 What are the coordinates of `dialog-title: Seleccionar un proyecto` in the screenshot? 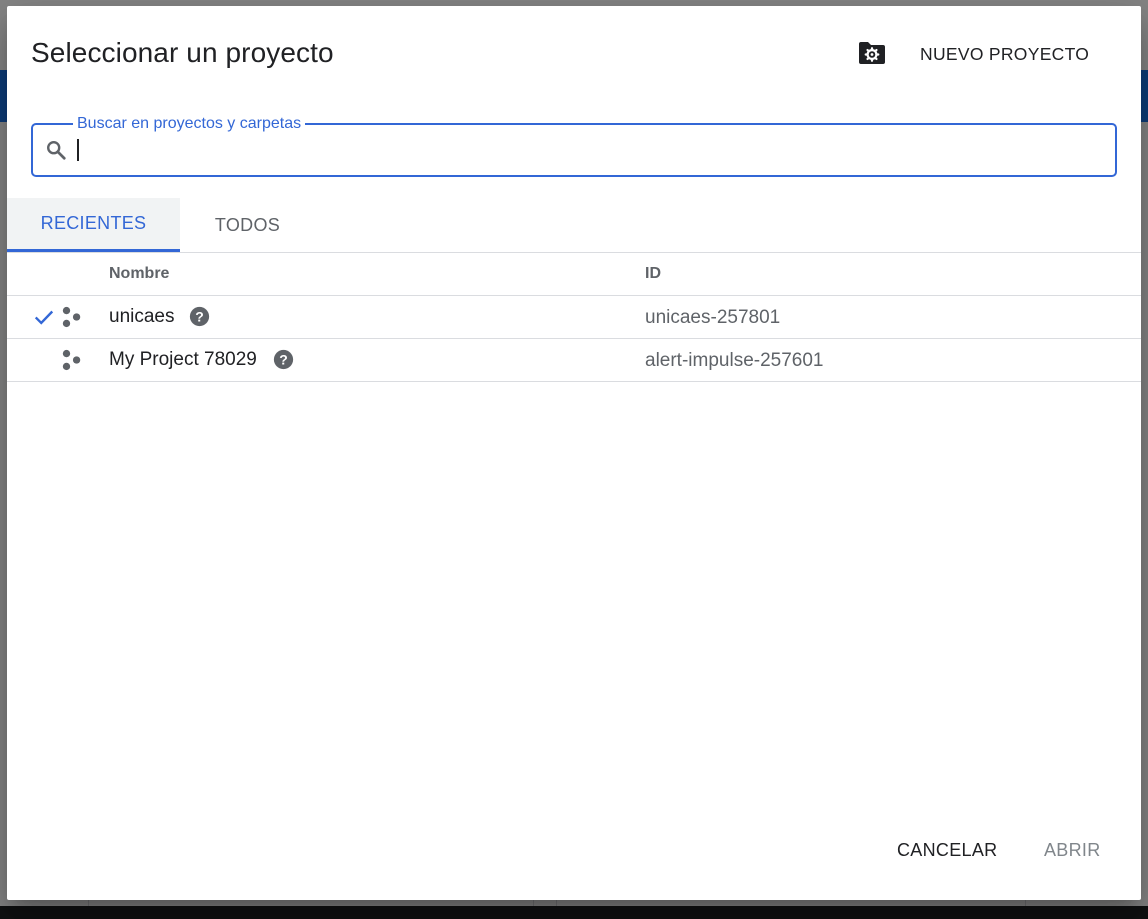 It's located at (182, 52).